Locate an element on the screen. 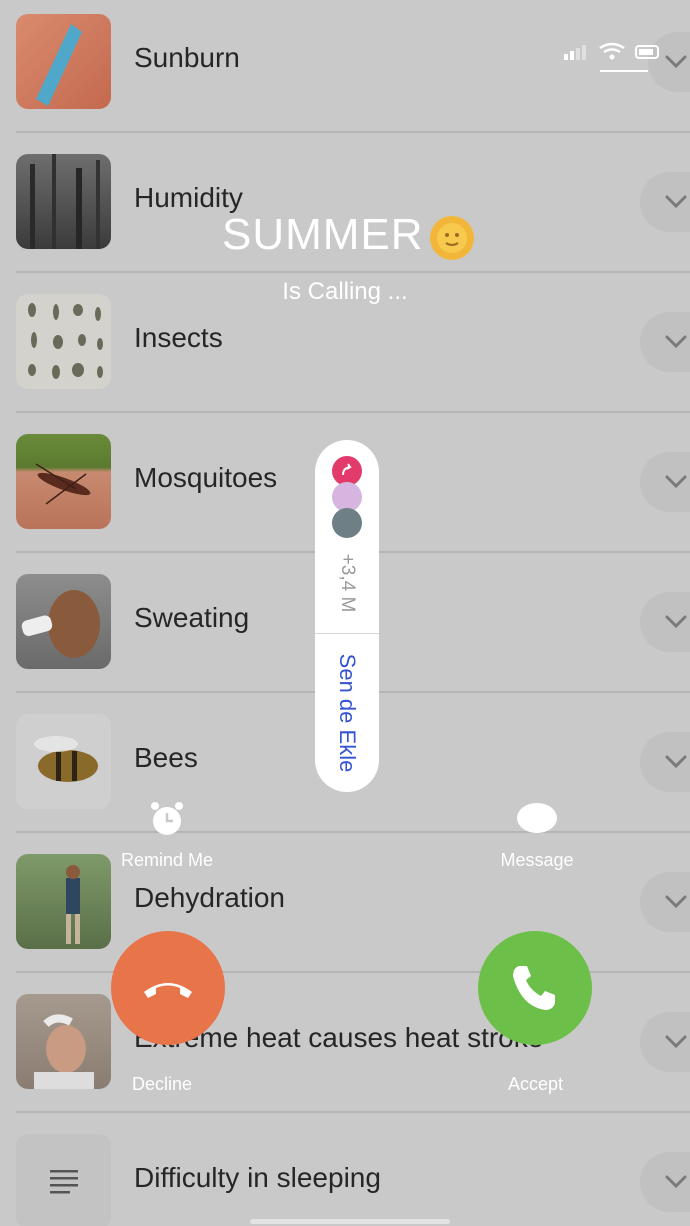  forest-thumbnail is located at coordinates (63, 201).